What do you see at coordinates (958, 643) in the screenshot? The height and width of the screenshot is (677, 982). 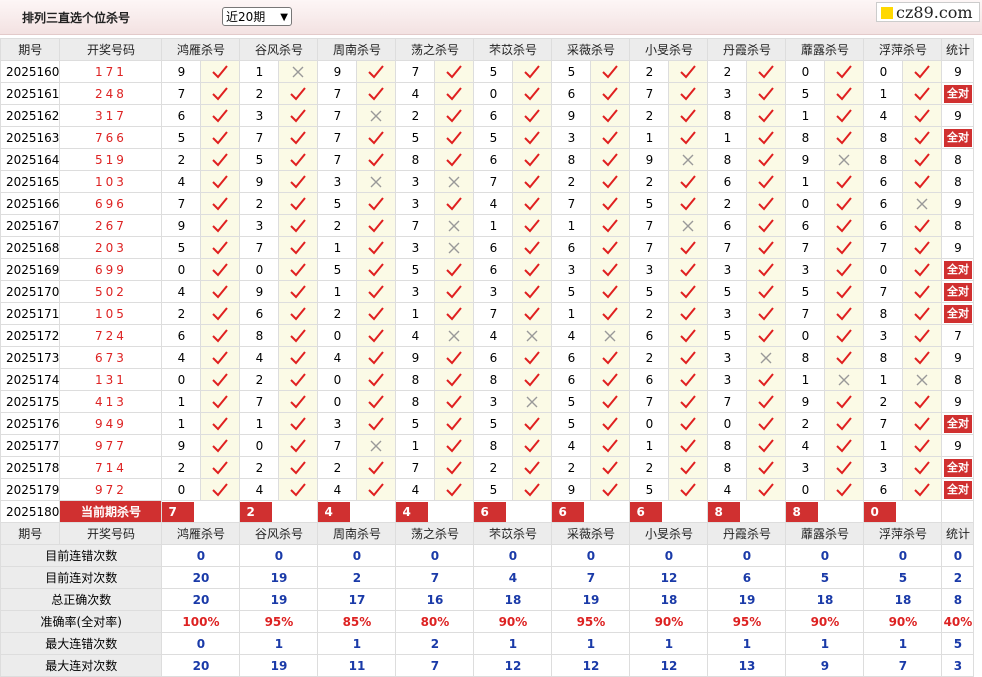 I see `summary-stat: 5` at bounding box center [958, 643].